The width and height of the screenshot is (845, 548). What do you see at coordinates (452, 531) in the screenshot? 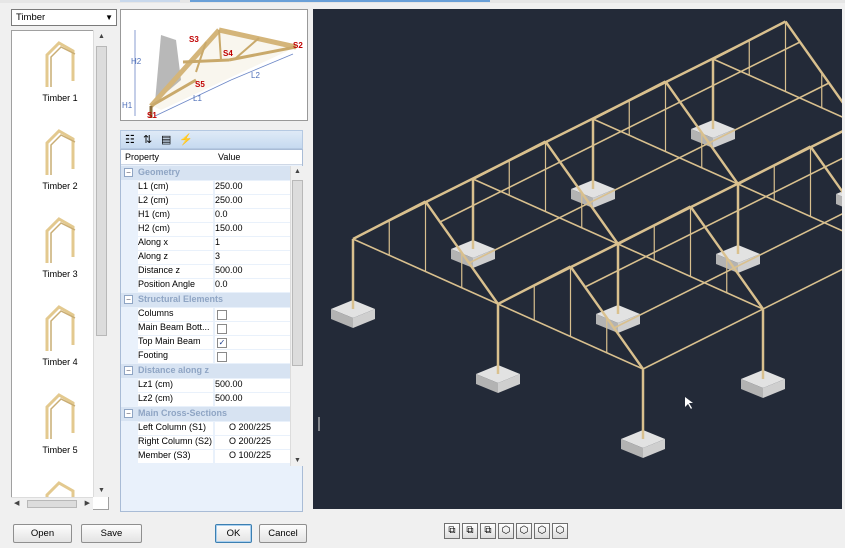
I see `view-iso-1-icon: ⧉` at bounding box center [452, 531].